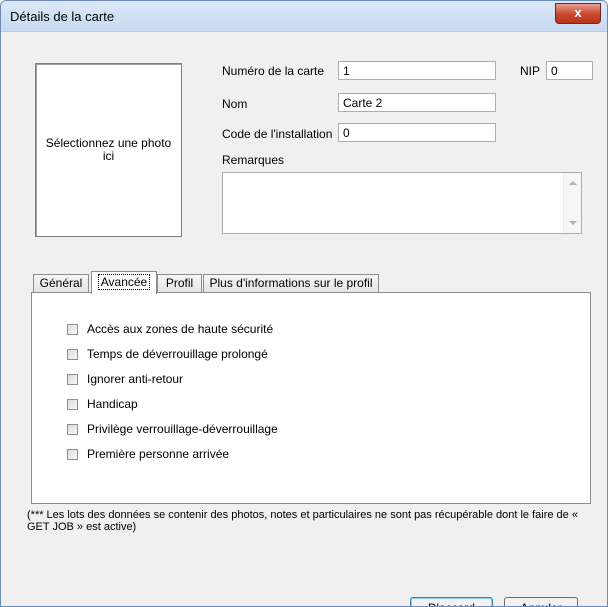 Image resolution: width=608 pixels, height=607 pixels. I want to click on facility-code-label: Code de l'installation, so click(277, 134).